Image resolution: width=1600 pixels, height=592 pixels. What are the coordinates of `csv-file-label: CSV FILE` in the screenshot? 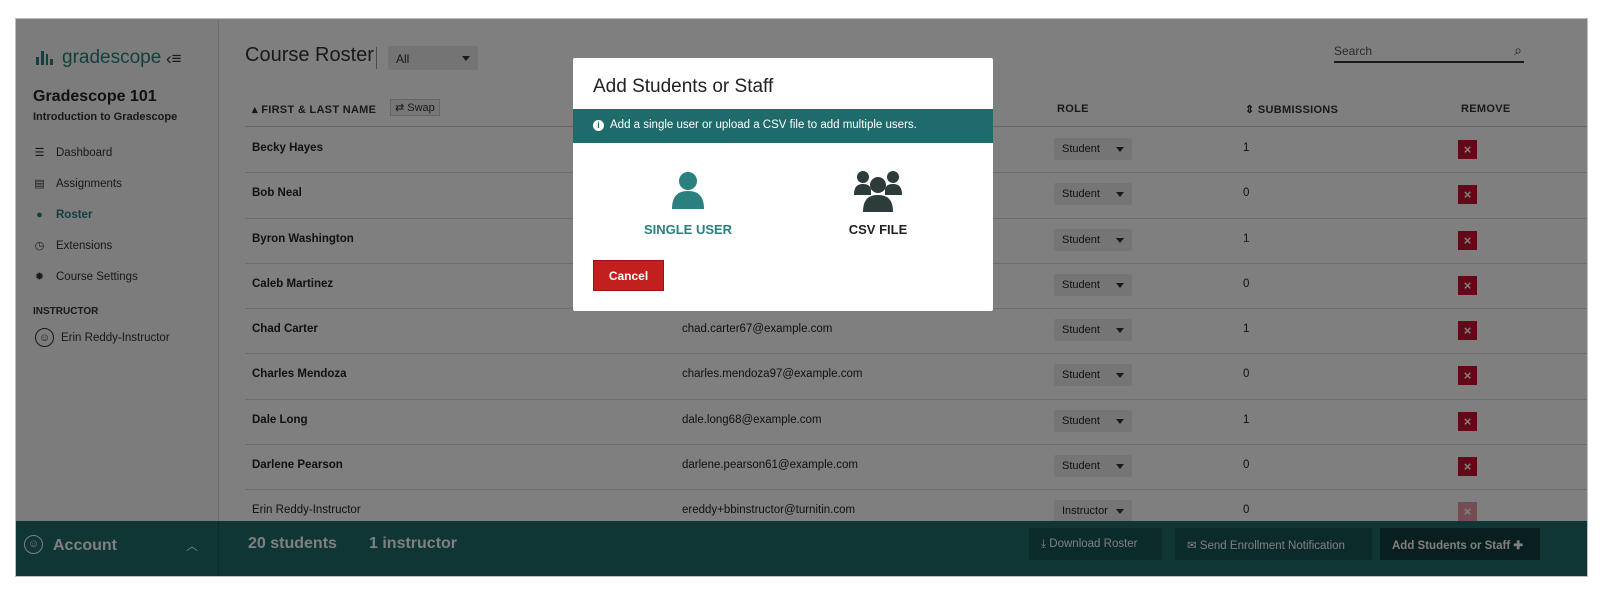 It's located at (878, 229).